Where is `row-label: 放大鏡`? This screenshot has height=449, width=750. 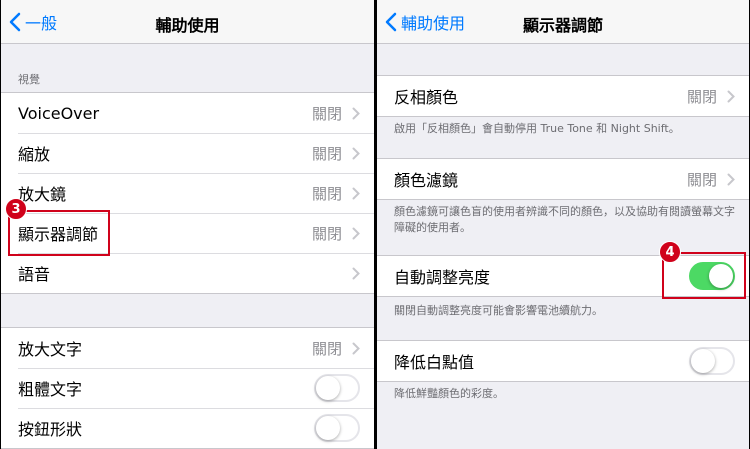
row-label: 放大鏡 is located at coordinates (42, 194).